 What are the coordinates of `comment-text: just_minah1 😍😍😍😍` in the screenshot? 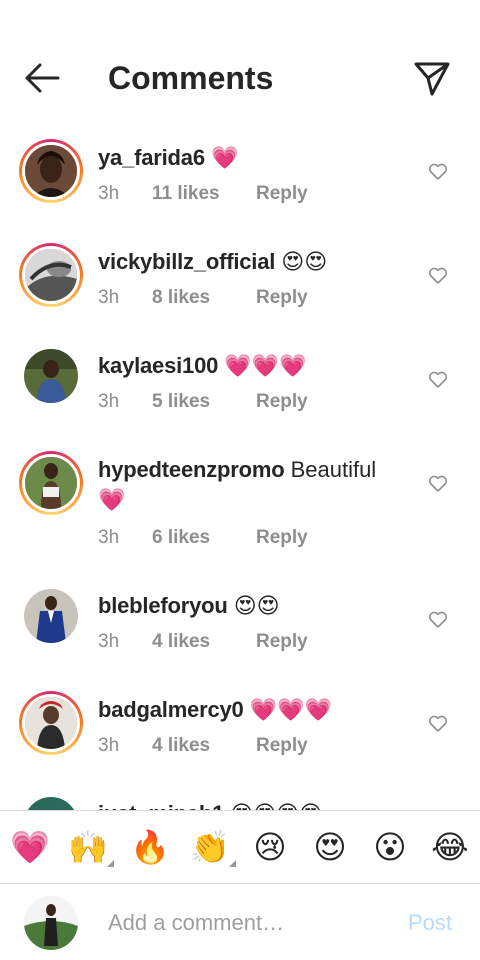 It's located at (253, 804).